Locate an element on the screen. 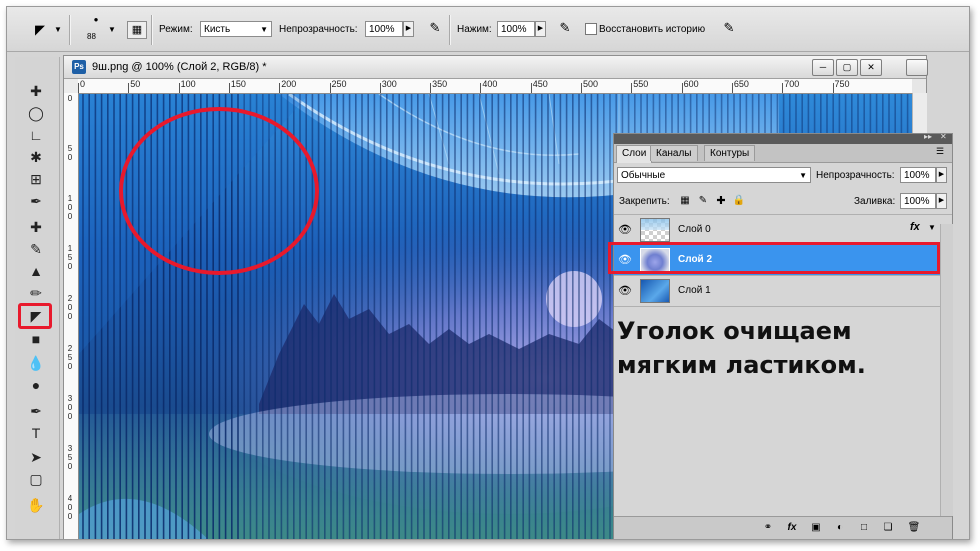  pen-tool-icon: ✒ is located at coordinates (36, 411).